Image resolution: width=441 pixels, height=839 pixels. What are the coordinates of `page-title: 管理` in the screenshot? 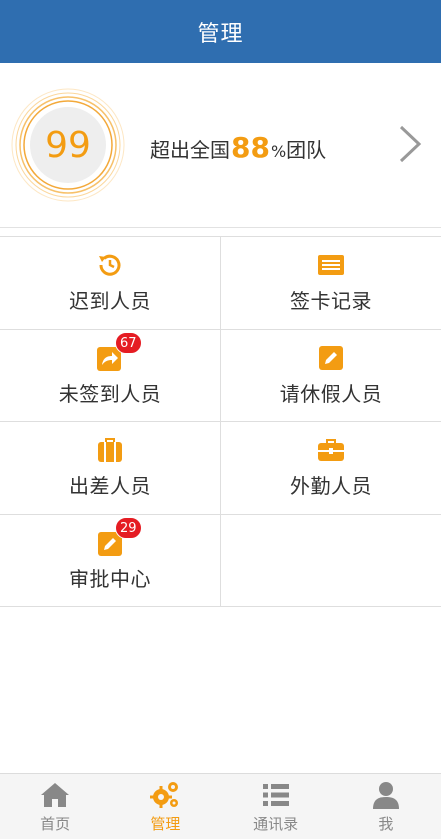 It's located at (220, 34).